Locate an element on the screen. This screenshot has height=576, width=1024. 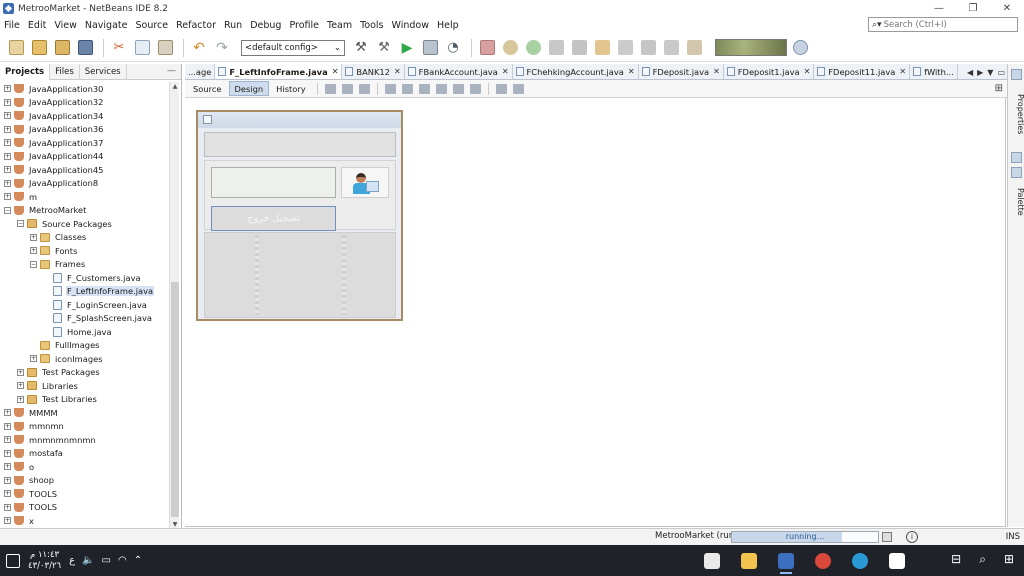
tree-item: + JavaApplication44 is located at coordinates (85, 157).